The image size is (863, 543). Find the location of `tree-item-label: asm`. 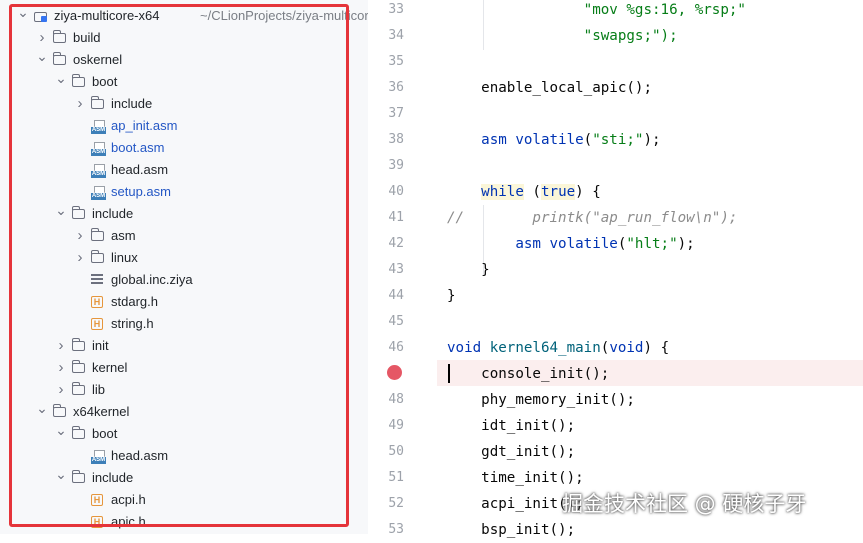

tree-item-label: asm is located at coordinates (123, 235).